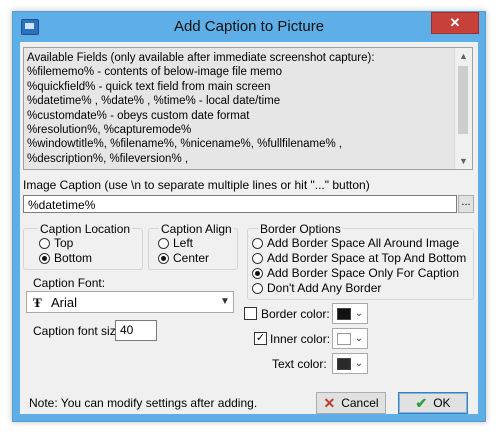 This screenshot has height=441, width=500. I want to click on border-caption-only-label: Add Border Space Only For Caption, so click(363, 273).